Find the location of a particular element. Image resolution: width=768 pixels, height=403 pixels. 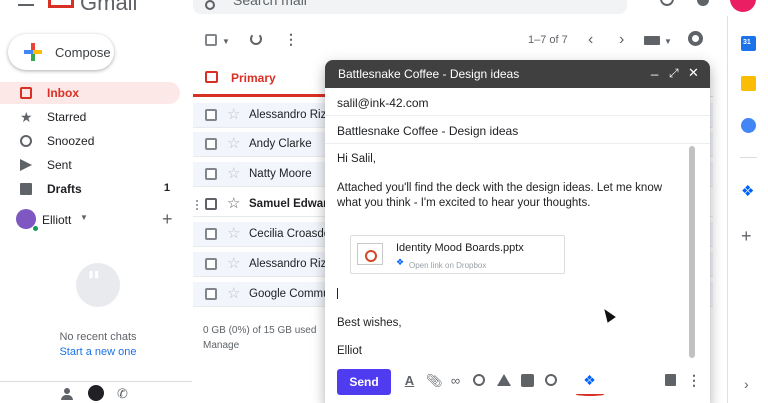

nav-label-starred: Starred is located at coordinates (67, 117).